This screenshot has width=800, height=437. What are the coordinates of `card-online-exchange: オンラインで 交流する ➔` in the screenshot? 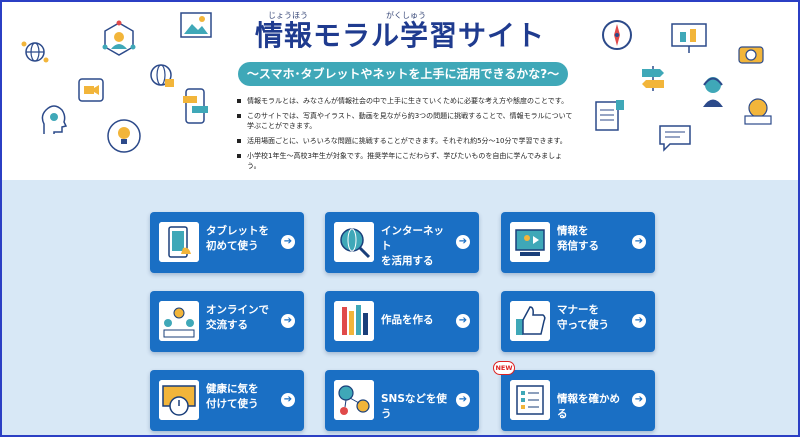 It's located at (227, 321).